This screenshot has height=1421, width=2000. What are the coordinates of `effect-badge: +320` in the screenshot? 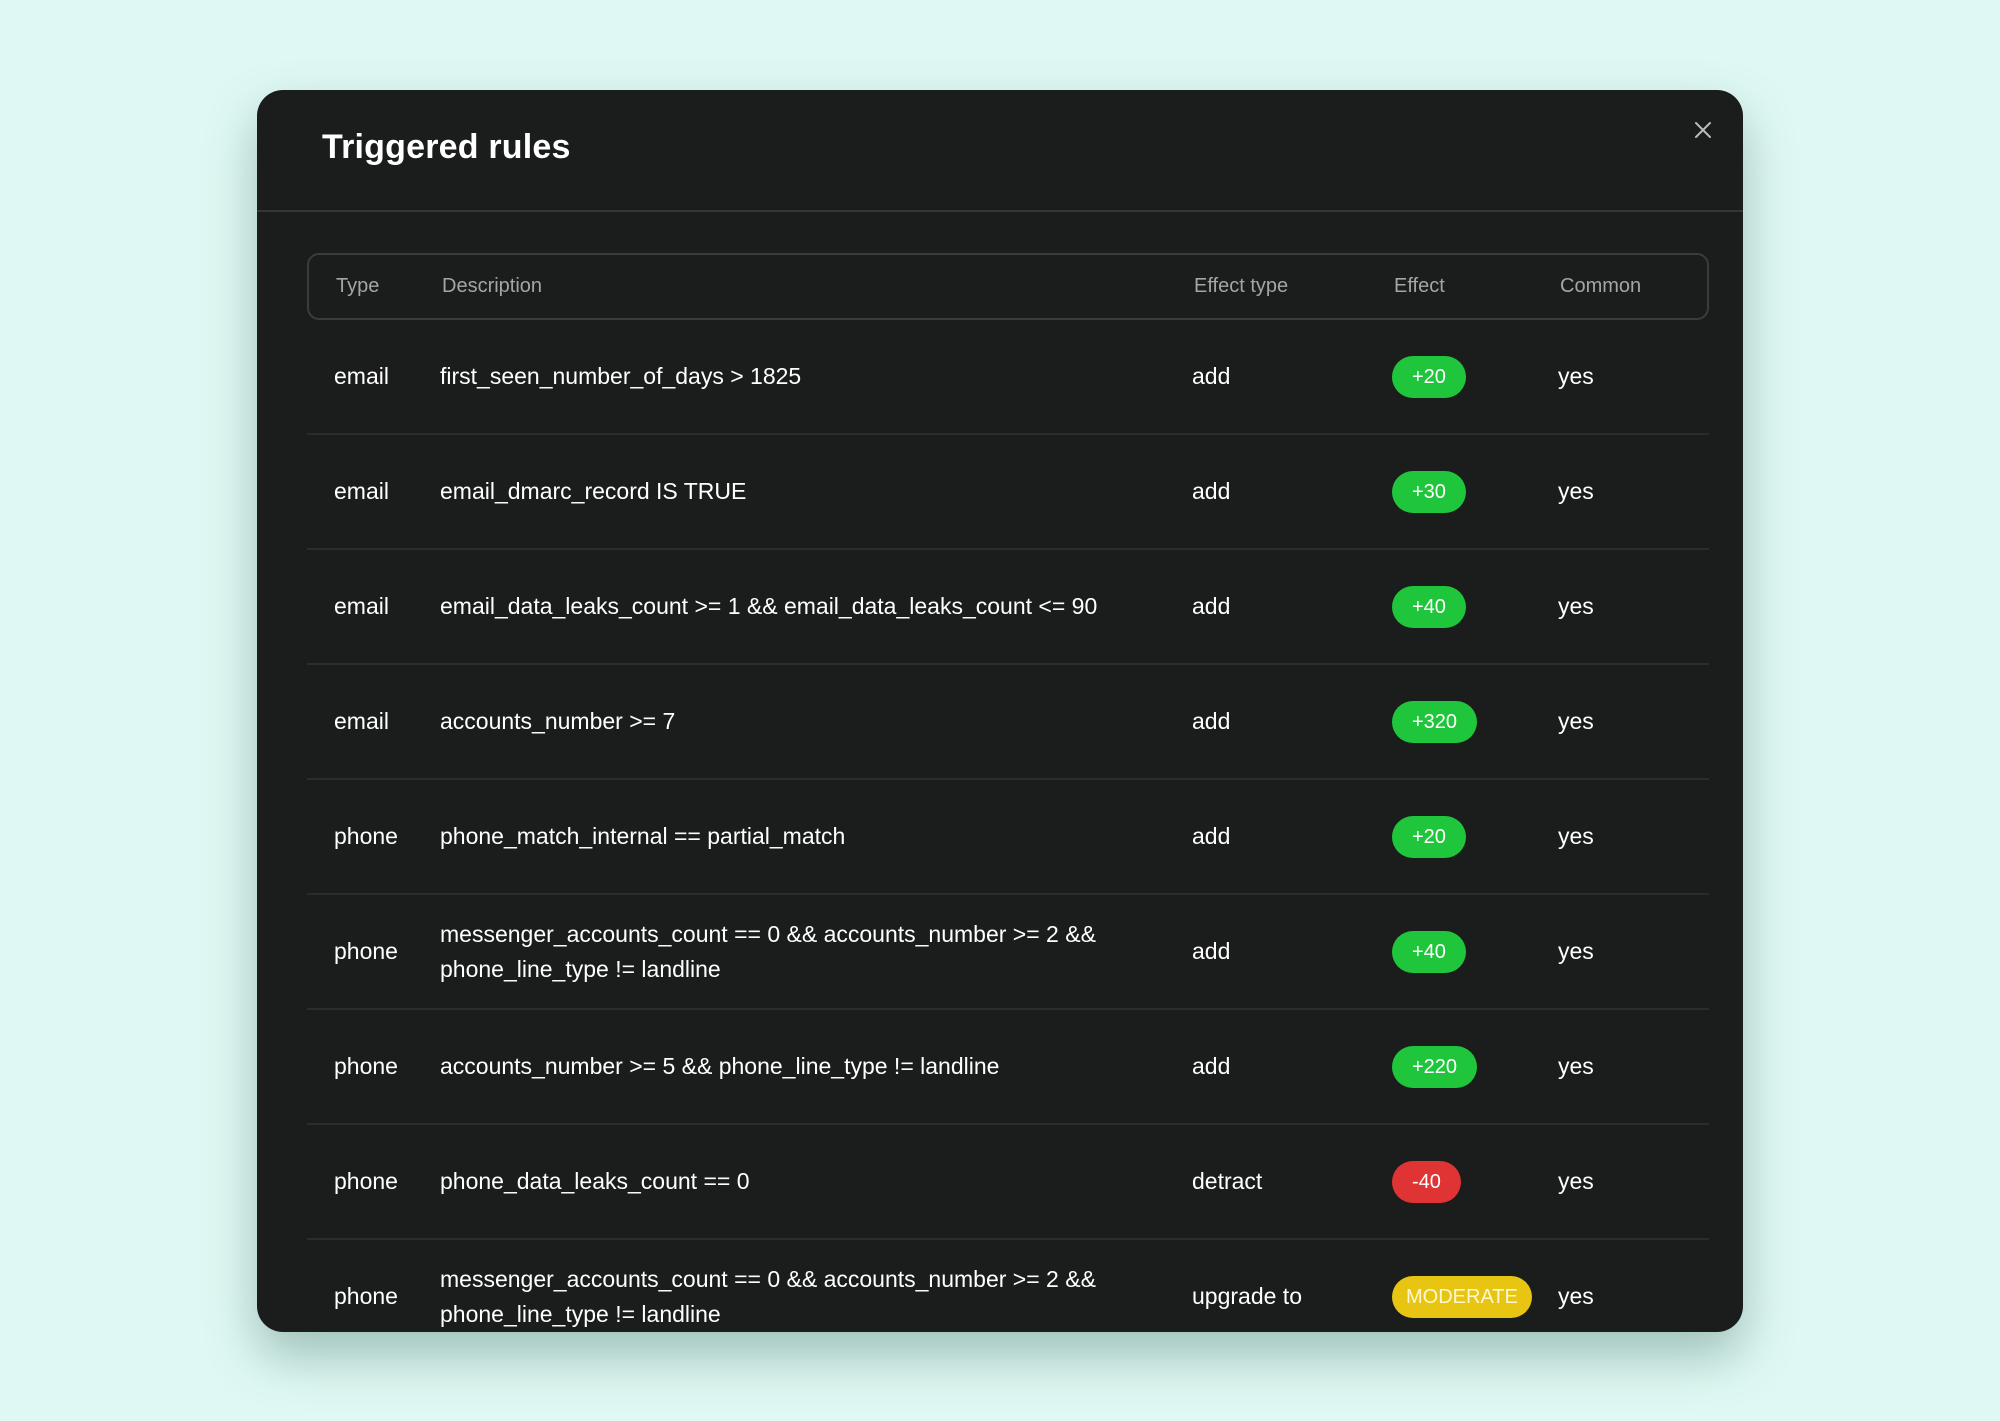 It's located at (1435, 721).